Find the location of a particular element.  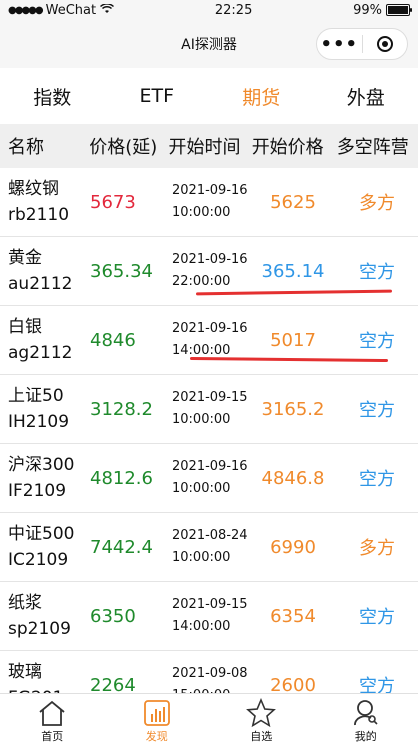

start-date: 2021-08-24 is located at coordinates (210, 535).